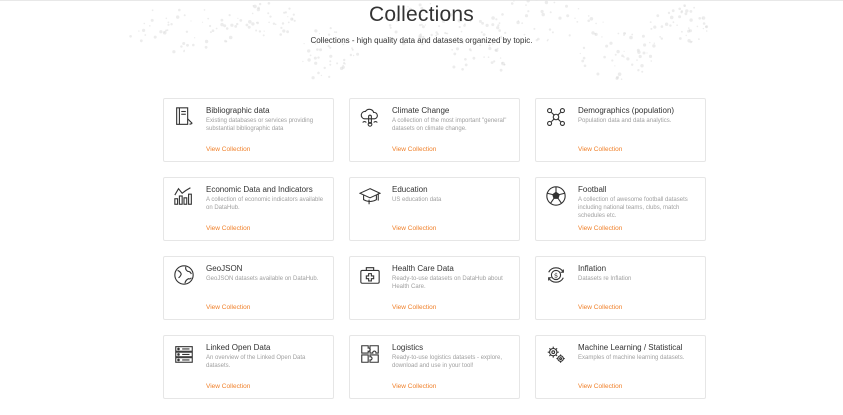 This screenshot has height=415, width=843. I want to click on medical-kit-icon, so click(370, 275).